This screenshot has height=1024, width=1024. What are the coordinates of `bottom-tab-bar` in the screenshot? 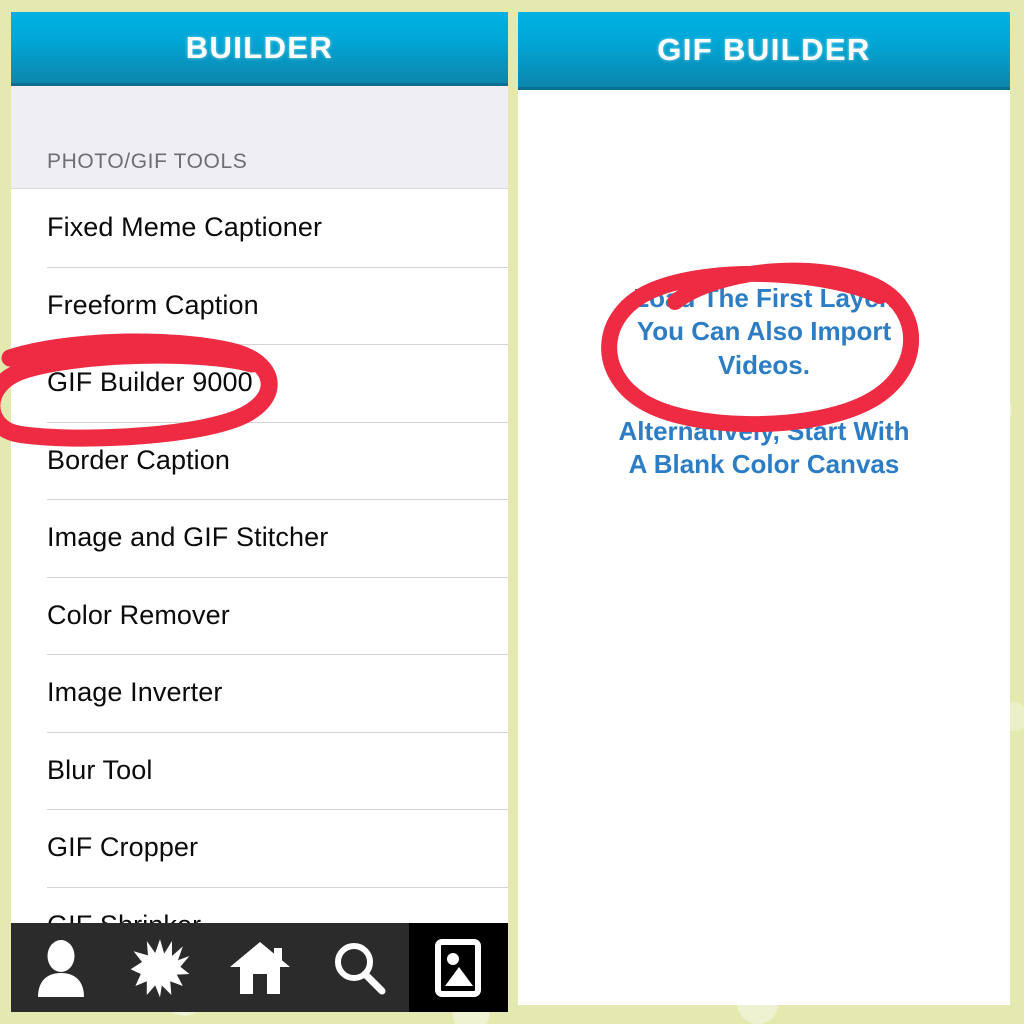 It's located at (260, 967).